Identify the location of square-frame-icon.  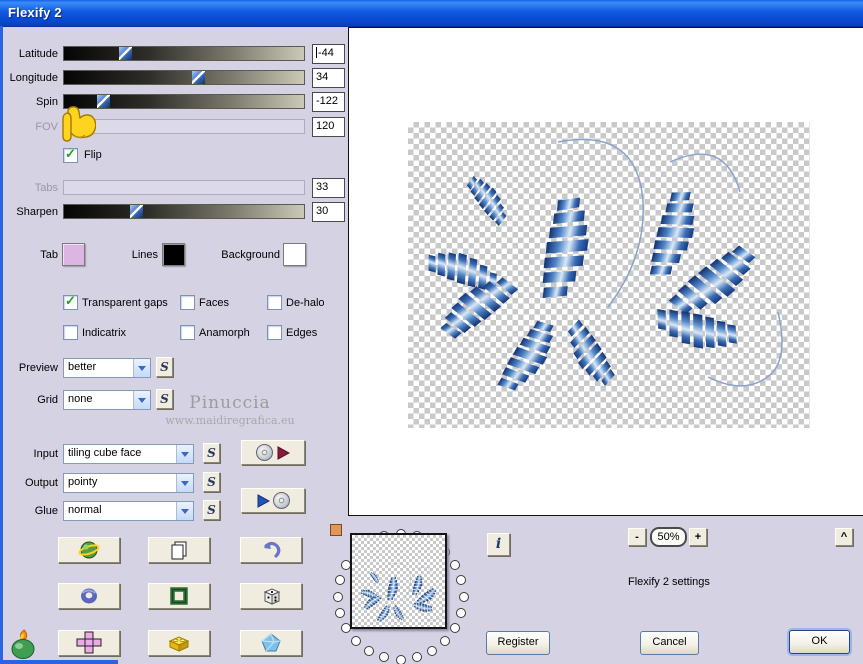
(179, 596).